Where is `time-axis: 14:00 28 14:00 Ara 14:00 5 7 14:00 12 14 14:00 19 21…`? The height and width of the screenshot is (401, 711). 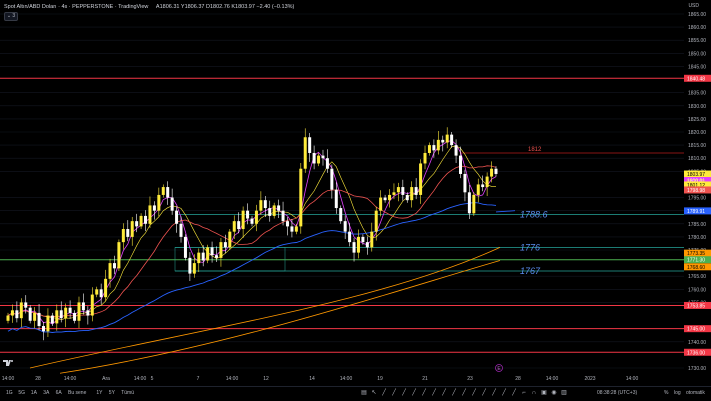 time-axis: 14:00 28 14:00 Ara 14:00 5 7 14:00 12 14 14:00 19 21… is located at coordinates (320, 379).